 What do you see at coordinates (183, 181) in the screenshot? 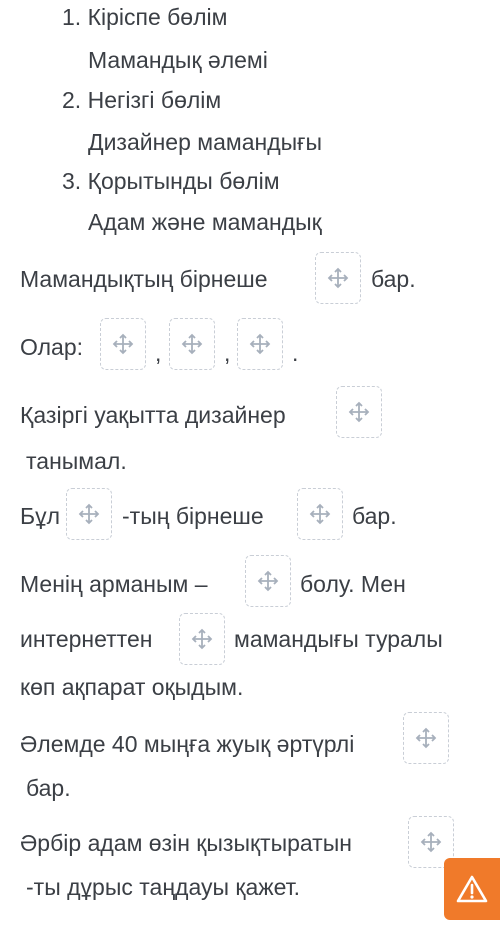
I see `outline-title: Қорытынды бөлім` at bounding box center [183, 181].